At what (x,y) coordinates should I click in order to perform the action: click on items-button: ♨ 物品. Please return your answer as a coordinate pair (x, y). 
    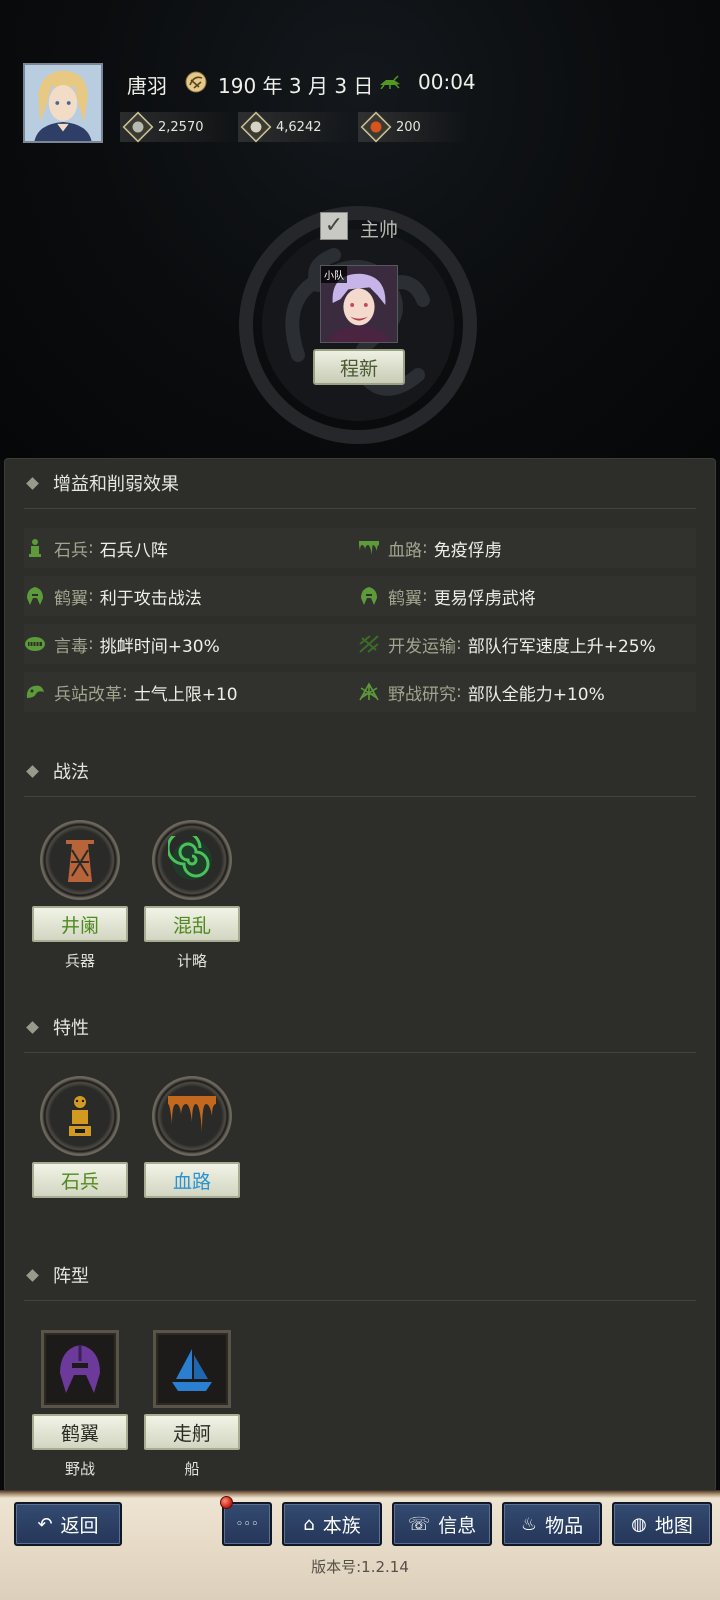
    Looking at the image, I should click on (552, 1524).